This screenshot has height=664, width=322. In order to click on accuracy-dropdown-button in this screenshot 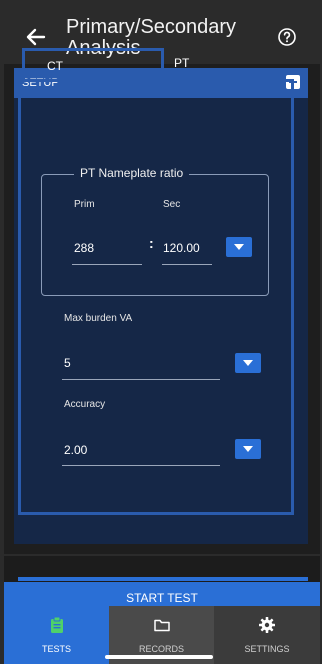, I will do `click(248, 449)`.